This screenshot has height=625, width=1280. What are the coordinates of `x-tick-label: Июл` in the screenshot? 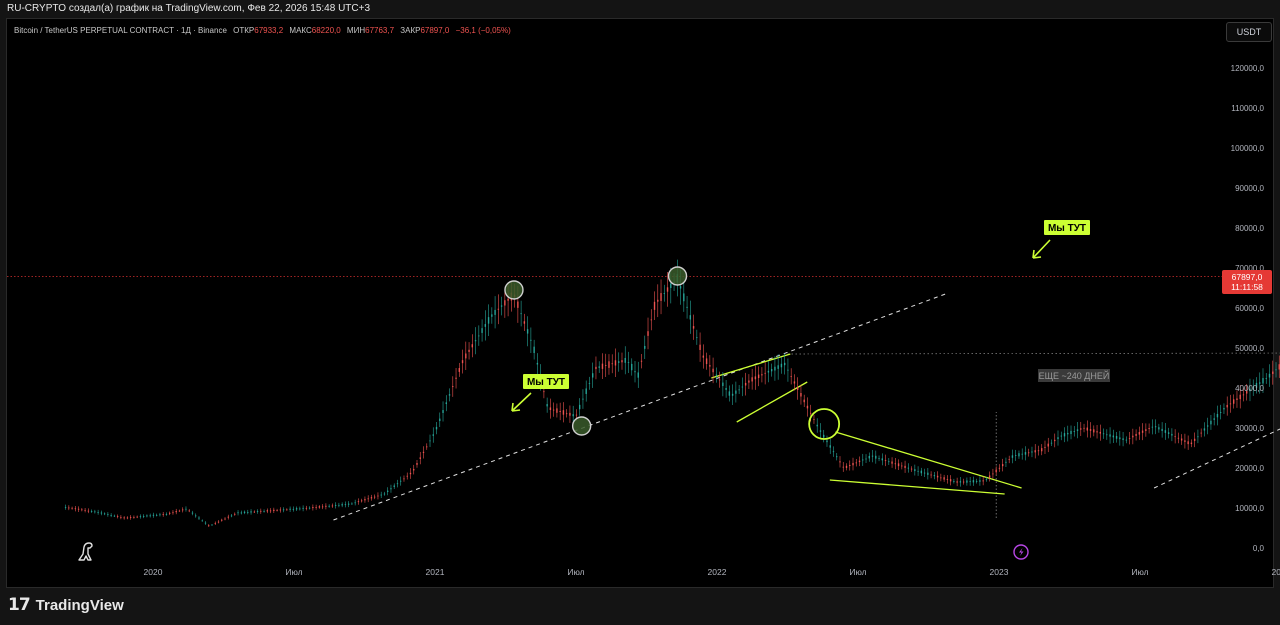 It's located at (857, 572).